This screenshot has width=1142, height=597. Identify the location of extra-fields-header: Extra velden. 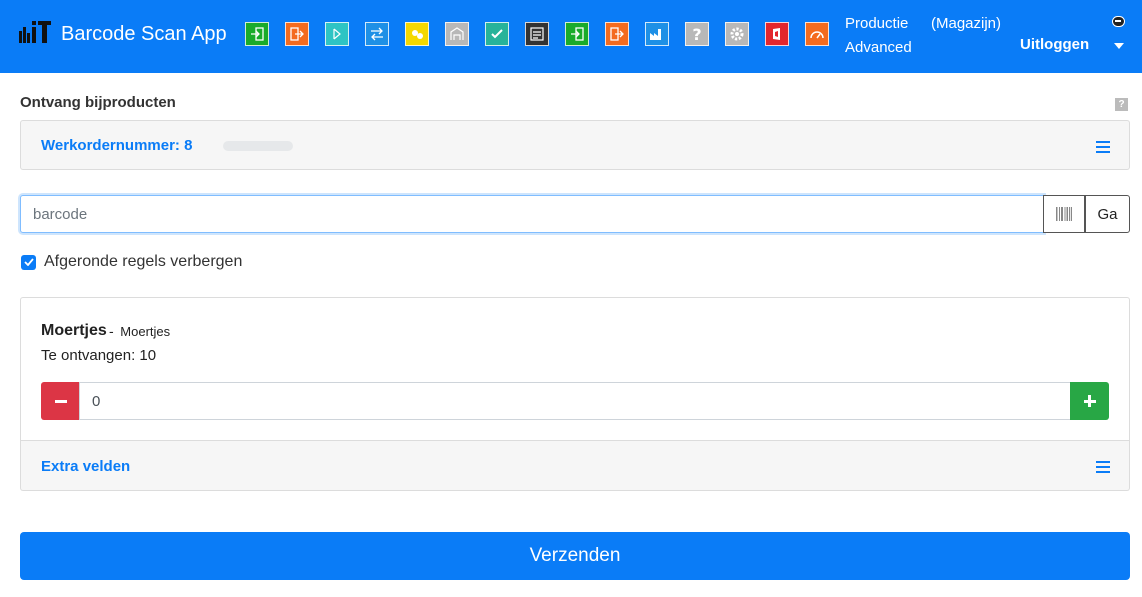
(575, 466).